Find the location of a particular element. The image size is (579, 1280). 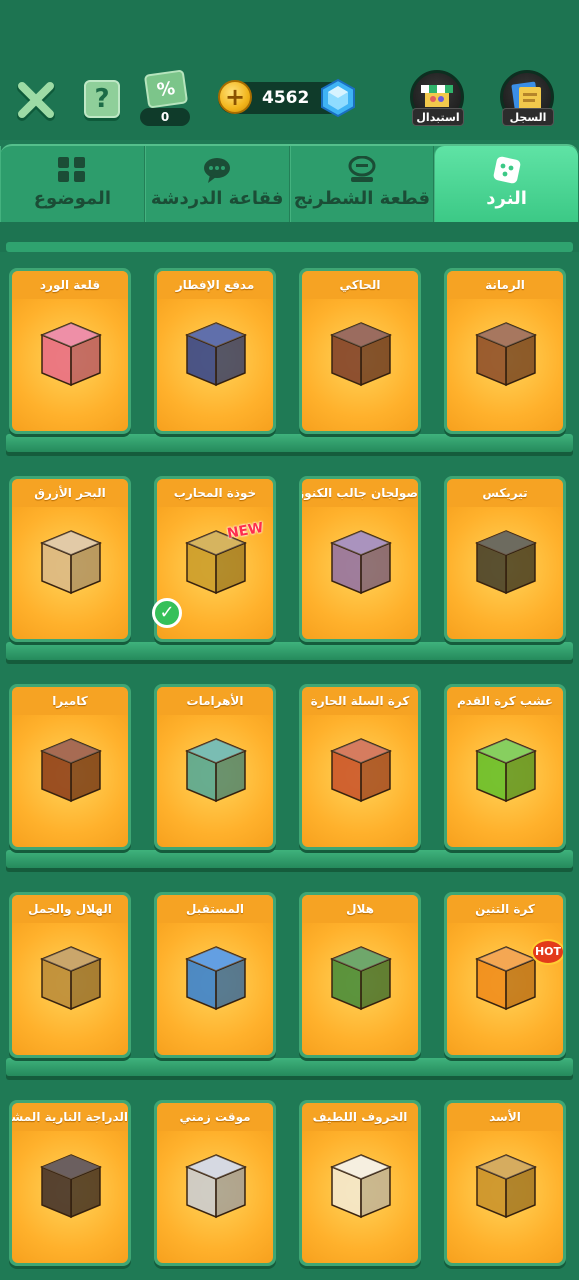

tab-chat-bubble: فقاعة الدردشة is located at coordinates (217, 184).